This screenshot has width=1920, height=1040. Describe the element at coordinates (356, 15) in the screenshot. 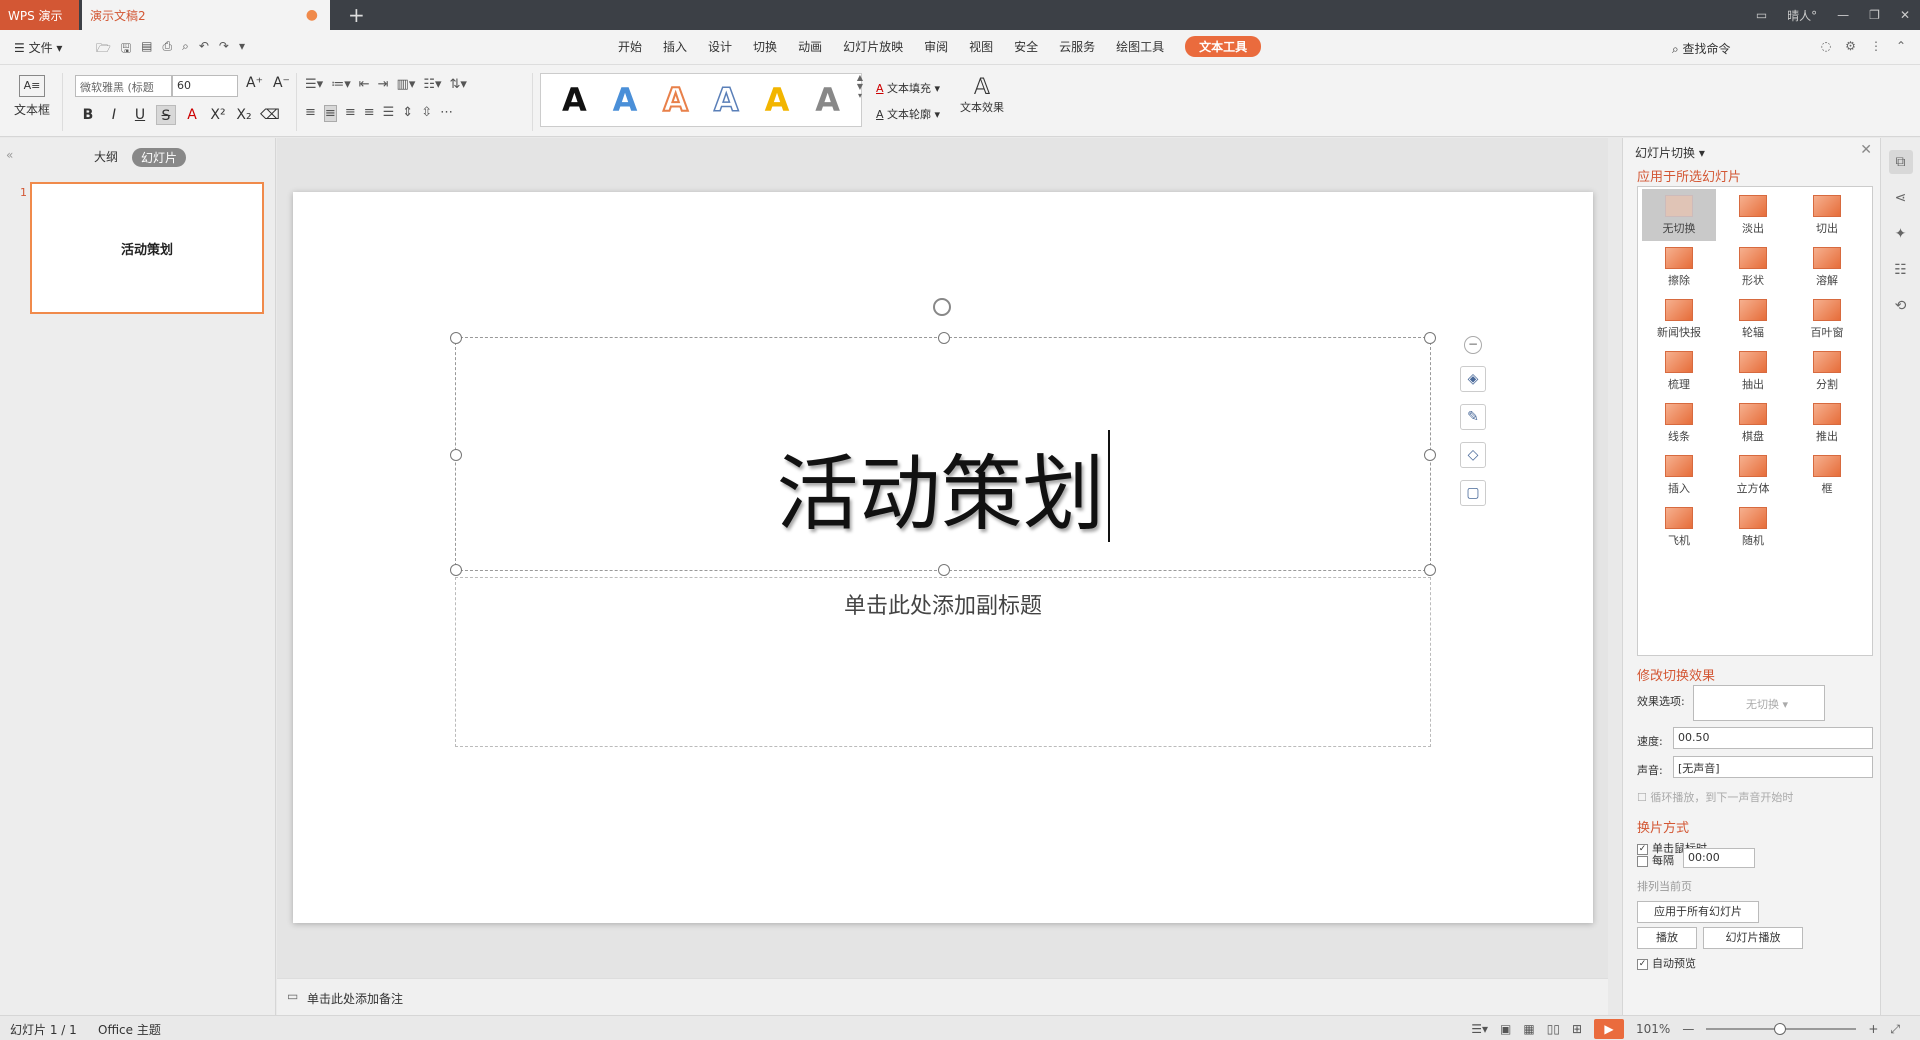

I see `new-tab-button: +` at that location.